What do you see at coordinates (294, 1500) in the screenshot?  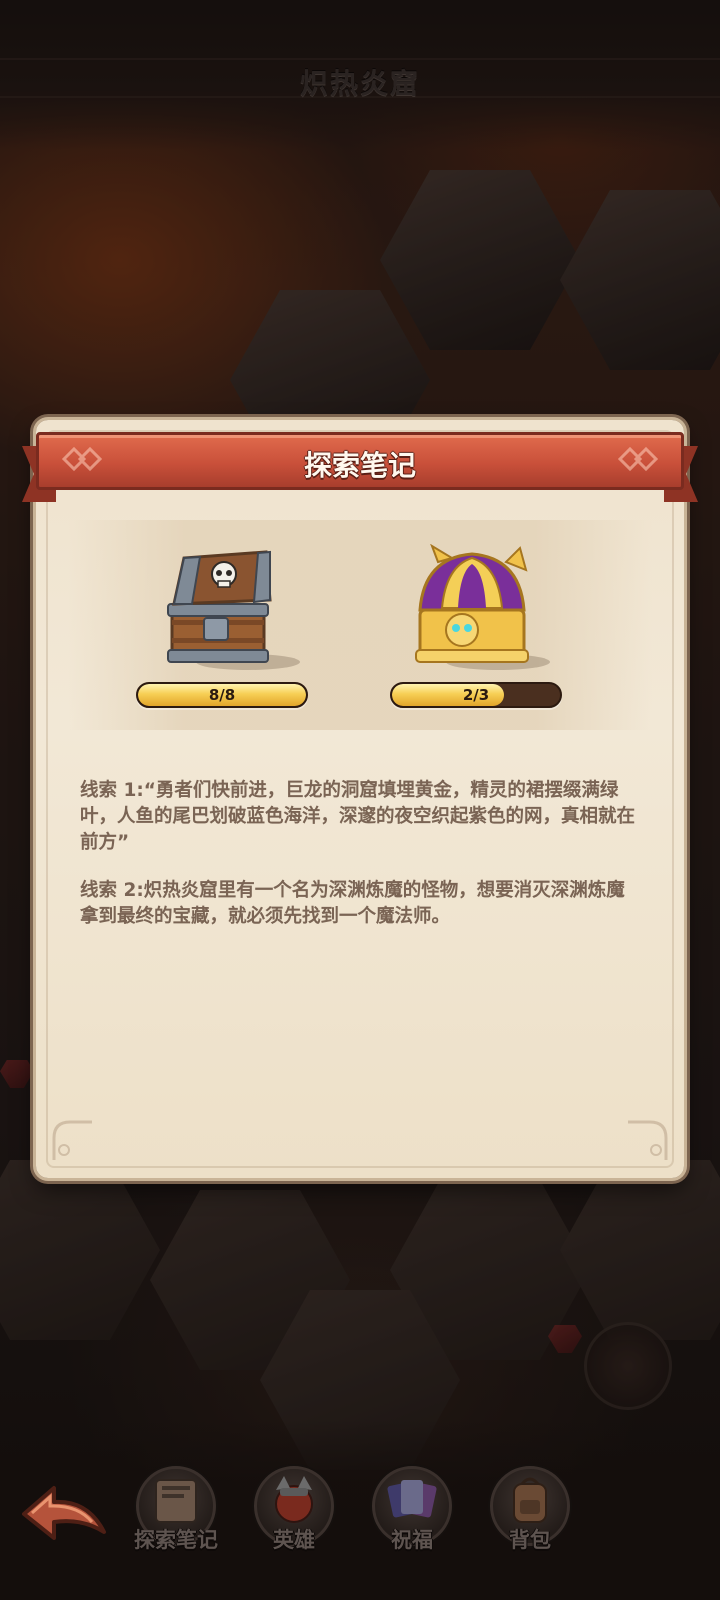 I see `hero-icon` at bounding box center [294, 1500].